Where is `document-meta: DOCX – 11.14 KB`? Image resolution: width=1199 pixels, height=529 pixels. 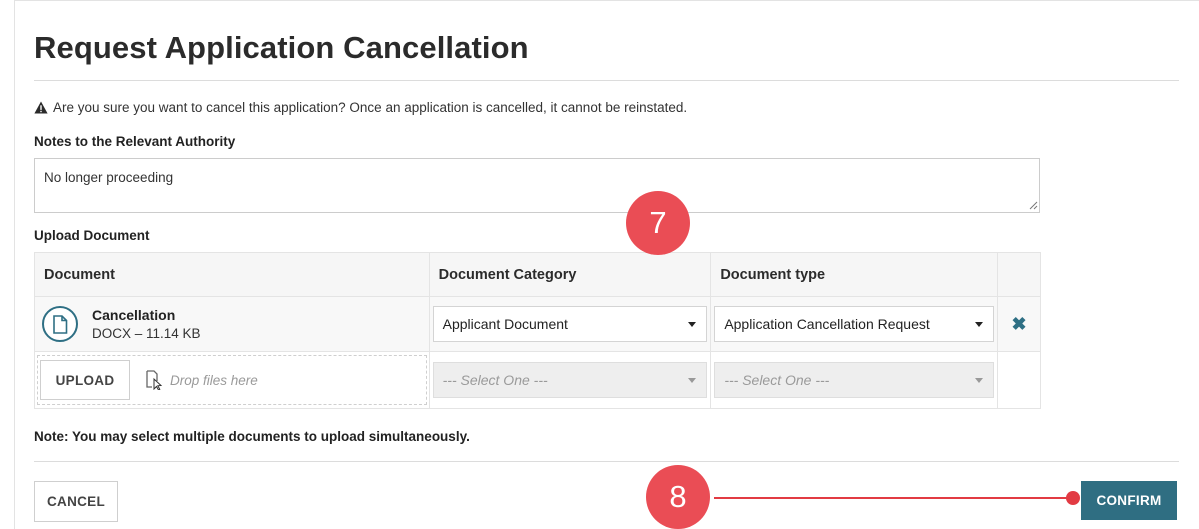 document-meta: DOCX – 11.14 KB is located at coordinates (146, 333).